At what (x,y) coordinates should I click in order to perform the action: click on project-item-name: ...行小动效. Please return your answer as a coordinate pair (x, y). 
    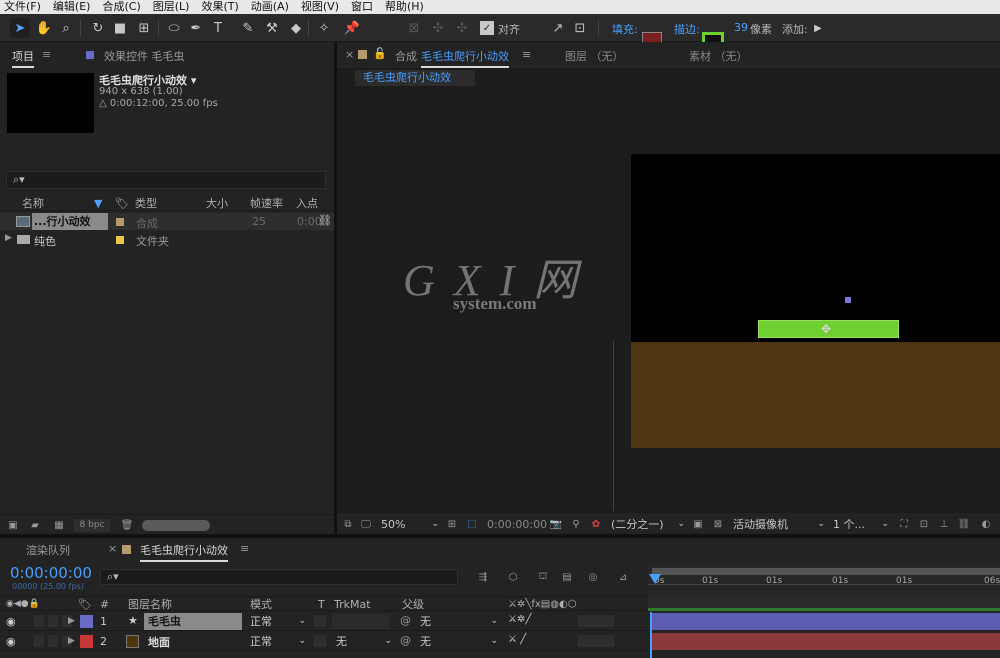
    Looking at the image, I should click on (70, 221).